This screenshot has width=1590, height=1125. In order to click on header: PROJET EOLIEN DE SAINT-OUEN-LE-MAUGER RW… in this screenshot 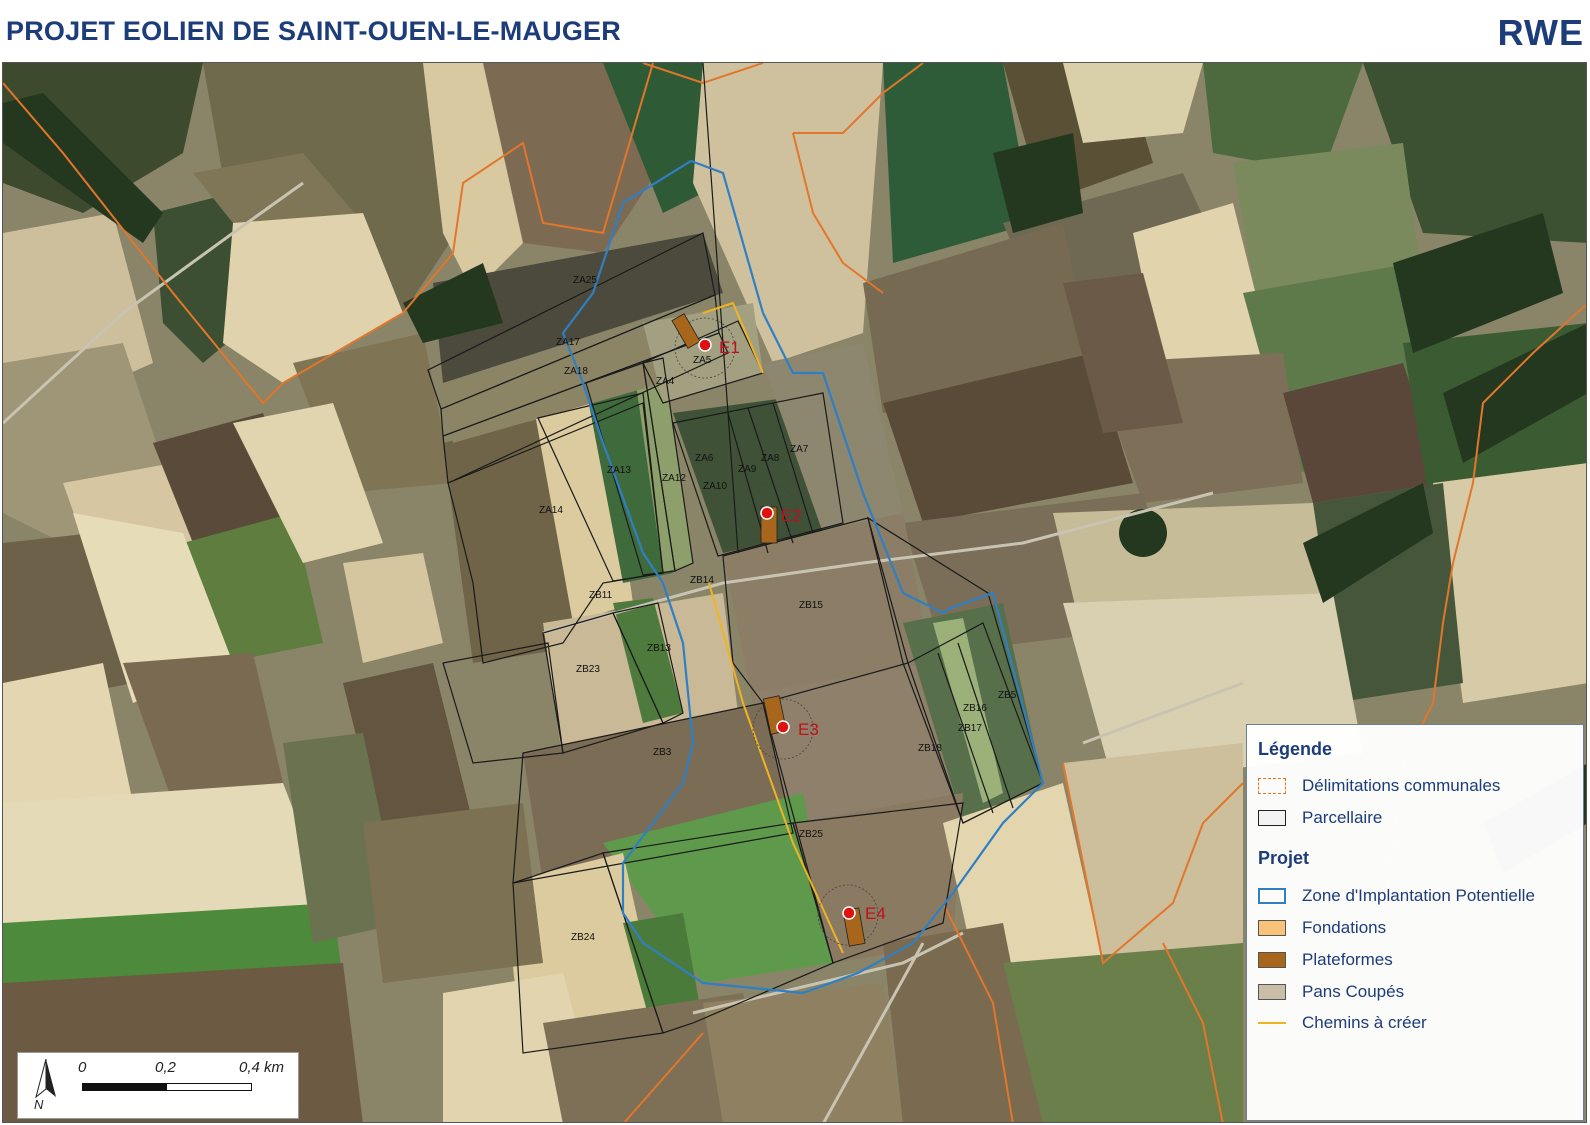, I will do `click(795, 31)`.